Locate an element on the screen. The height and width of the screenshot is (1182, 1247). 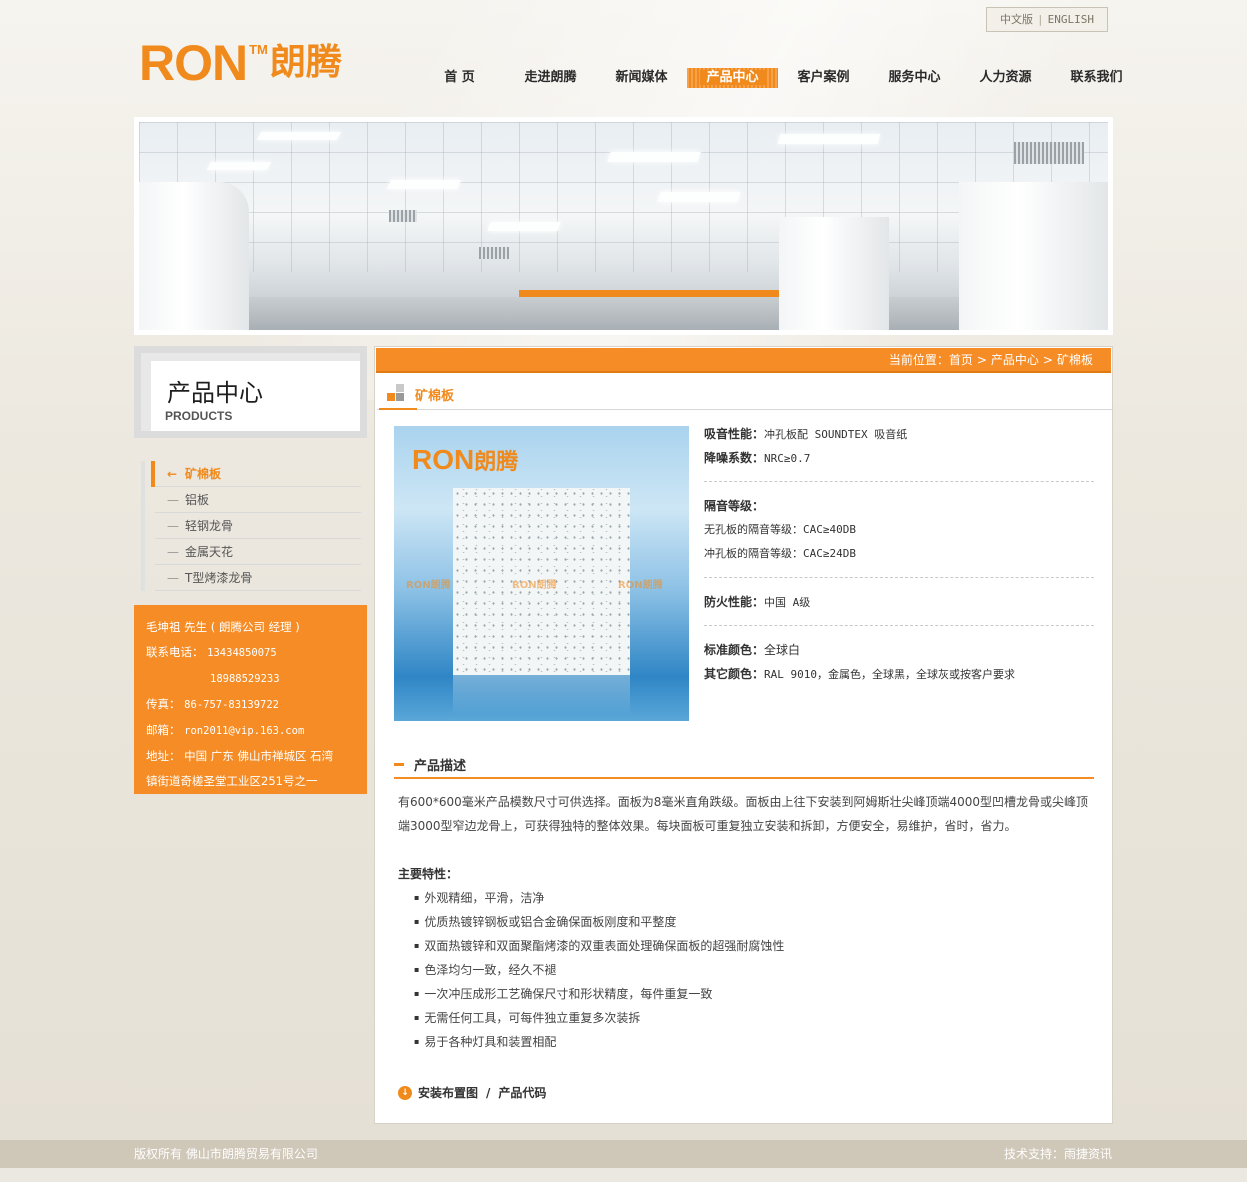
main-nav: 首 页 走进朗腾 新闻媒体 产品中心 客户案例 服务中心 人力资源 联系我们 is located at coordinates (778, 78).